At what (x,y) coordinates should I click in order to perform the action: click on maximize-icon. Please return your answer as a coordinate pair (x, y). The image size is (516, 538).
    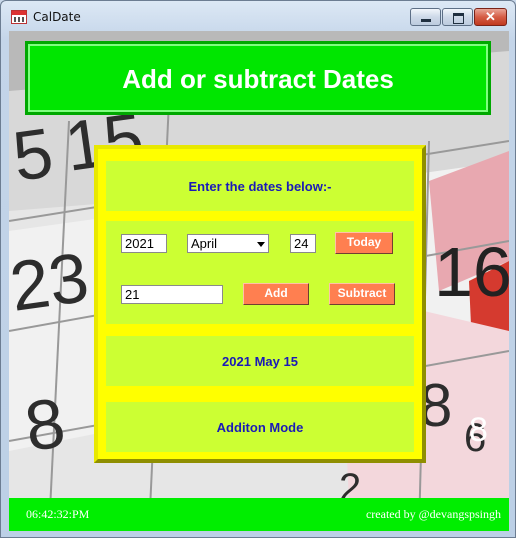
    Looking at the image, I should click on (458, 18).